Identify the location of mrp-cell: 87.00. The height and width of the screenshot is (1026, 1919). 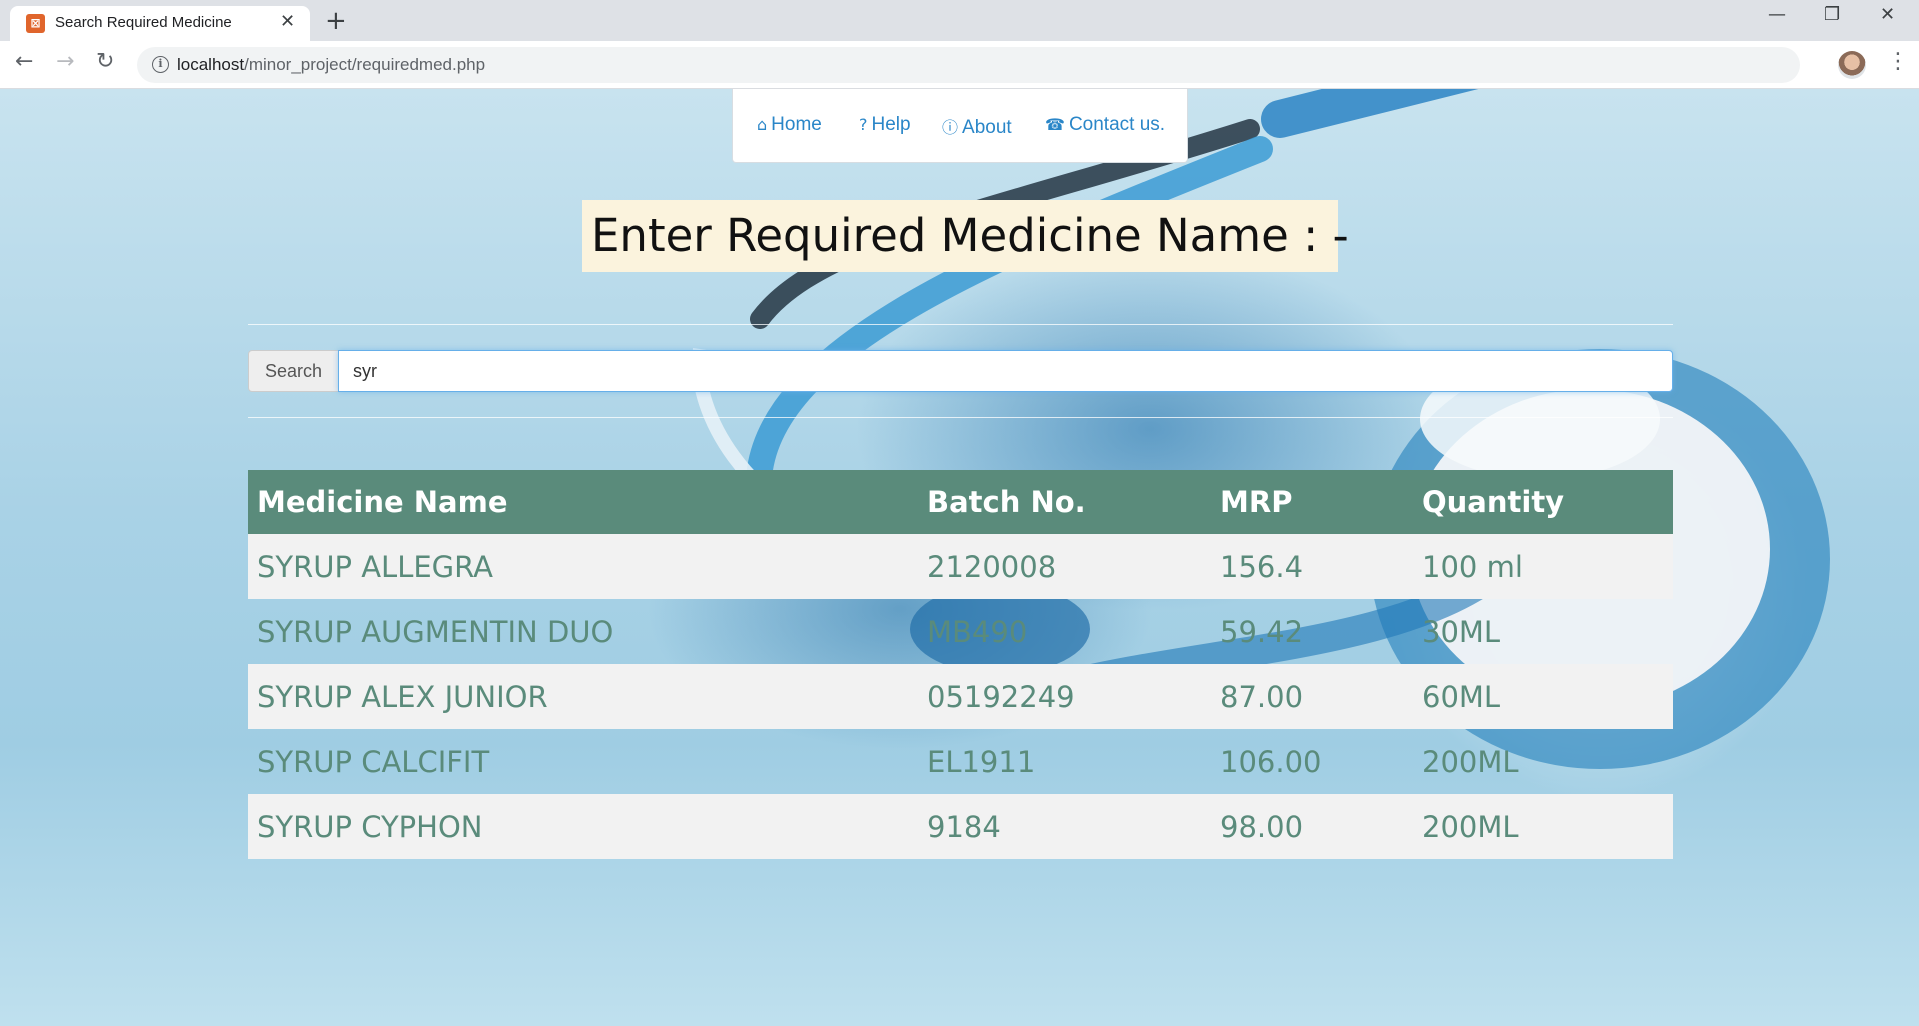
(1312, 696).